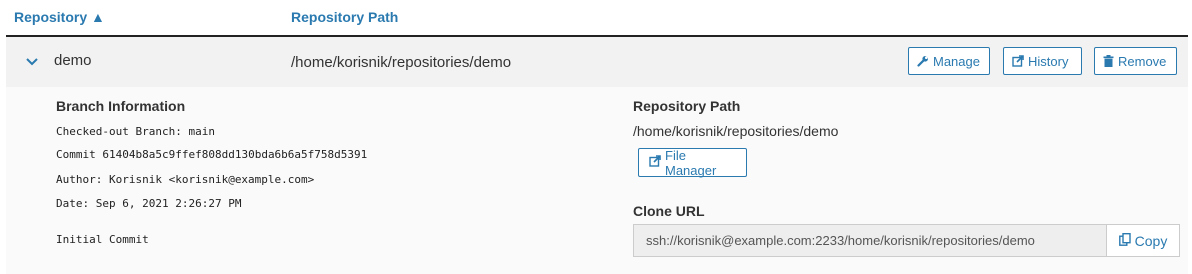  I want to click on trash-icon, so click(1108, 61).